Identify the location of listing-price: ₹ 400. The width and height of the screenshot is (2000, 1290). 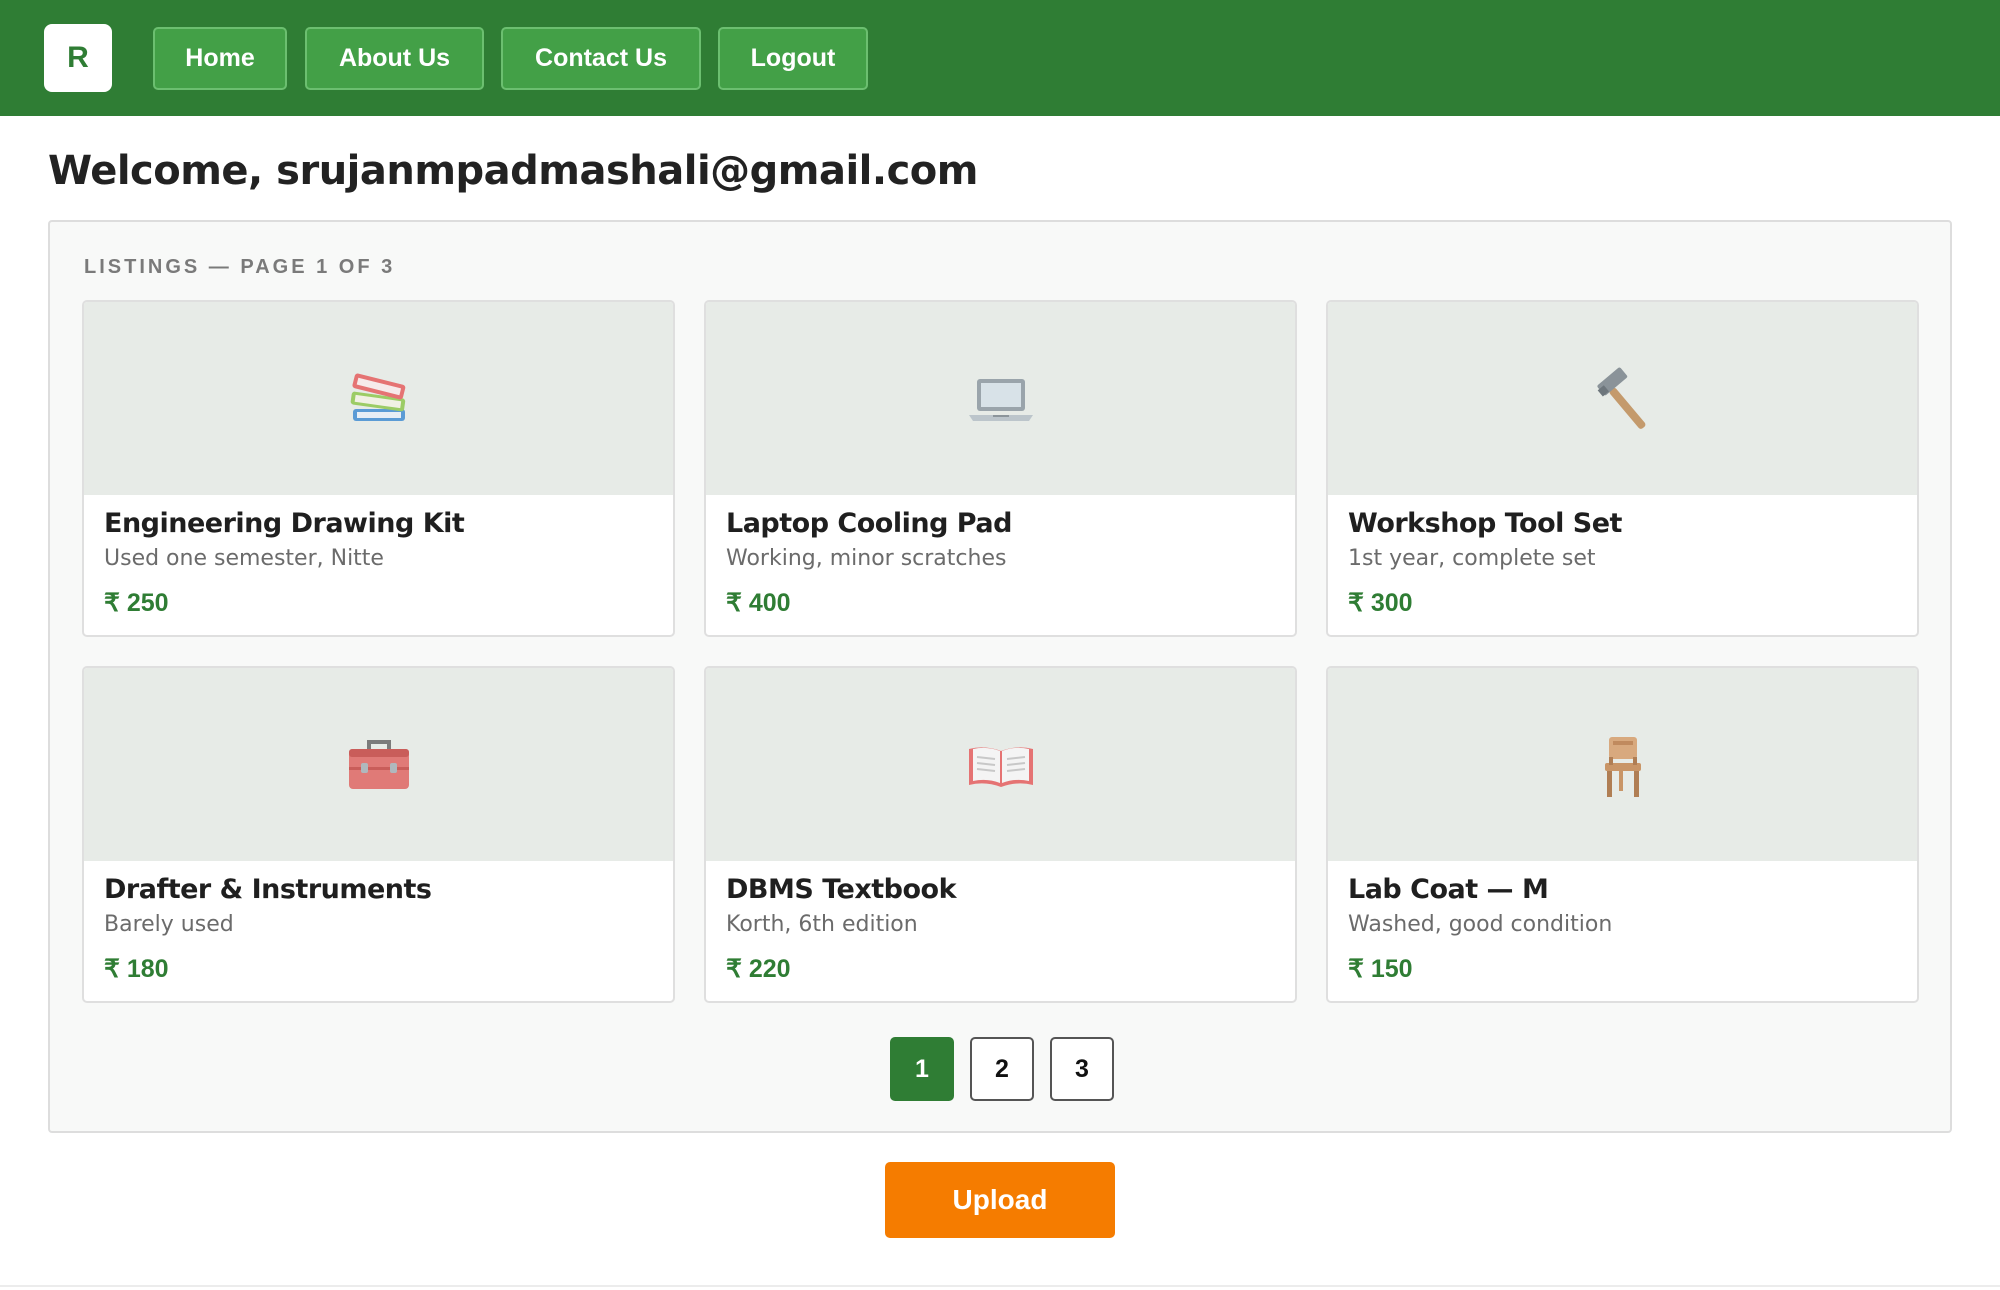
(758, 603).